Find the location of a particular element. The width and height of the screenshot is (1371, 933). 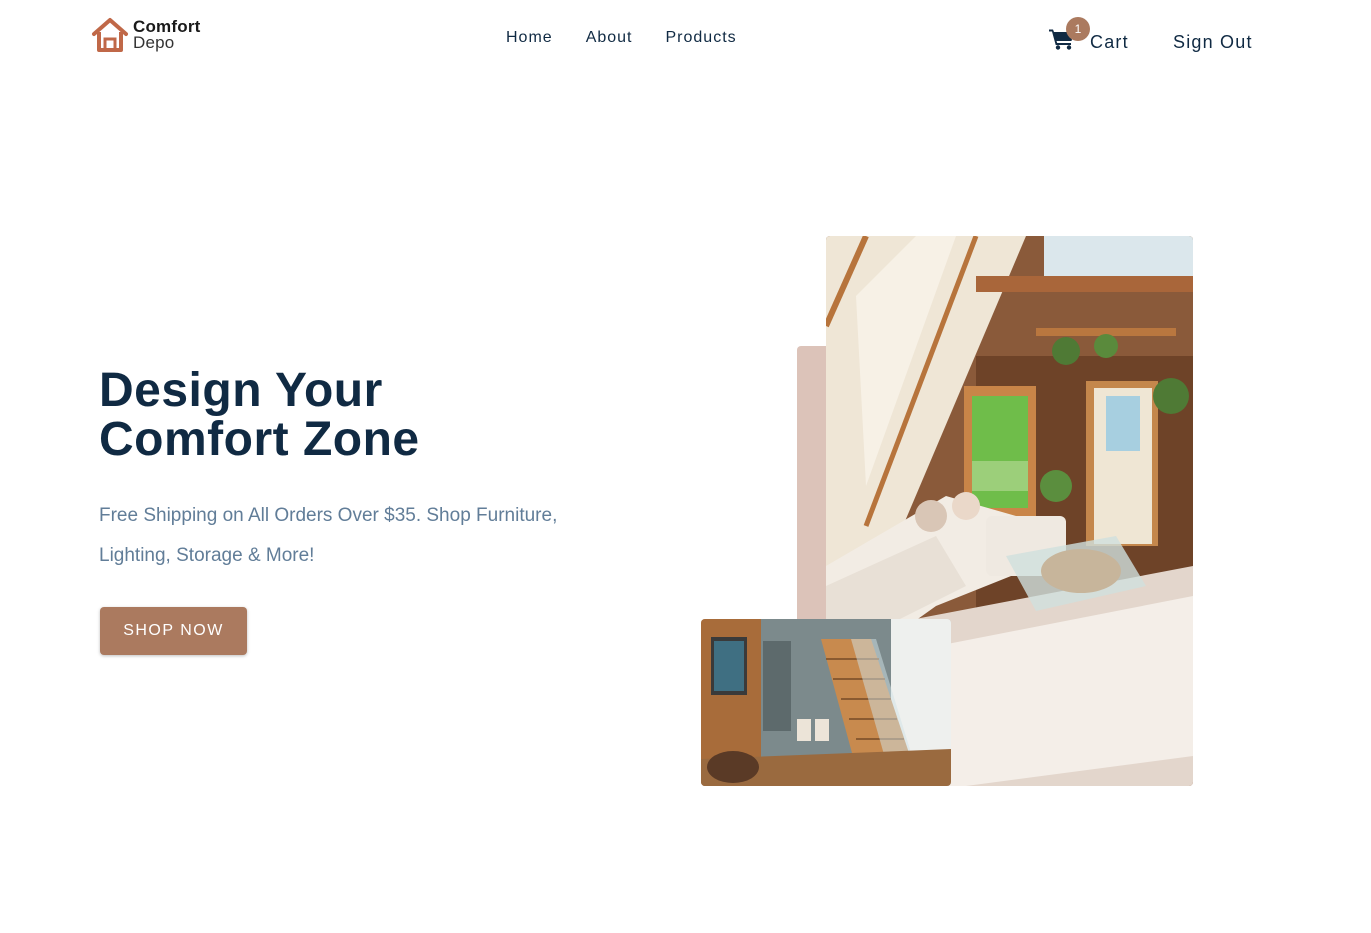

hero-title-line1: Design Your is located at coordinates (241, 390).